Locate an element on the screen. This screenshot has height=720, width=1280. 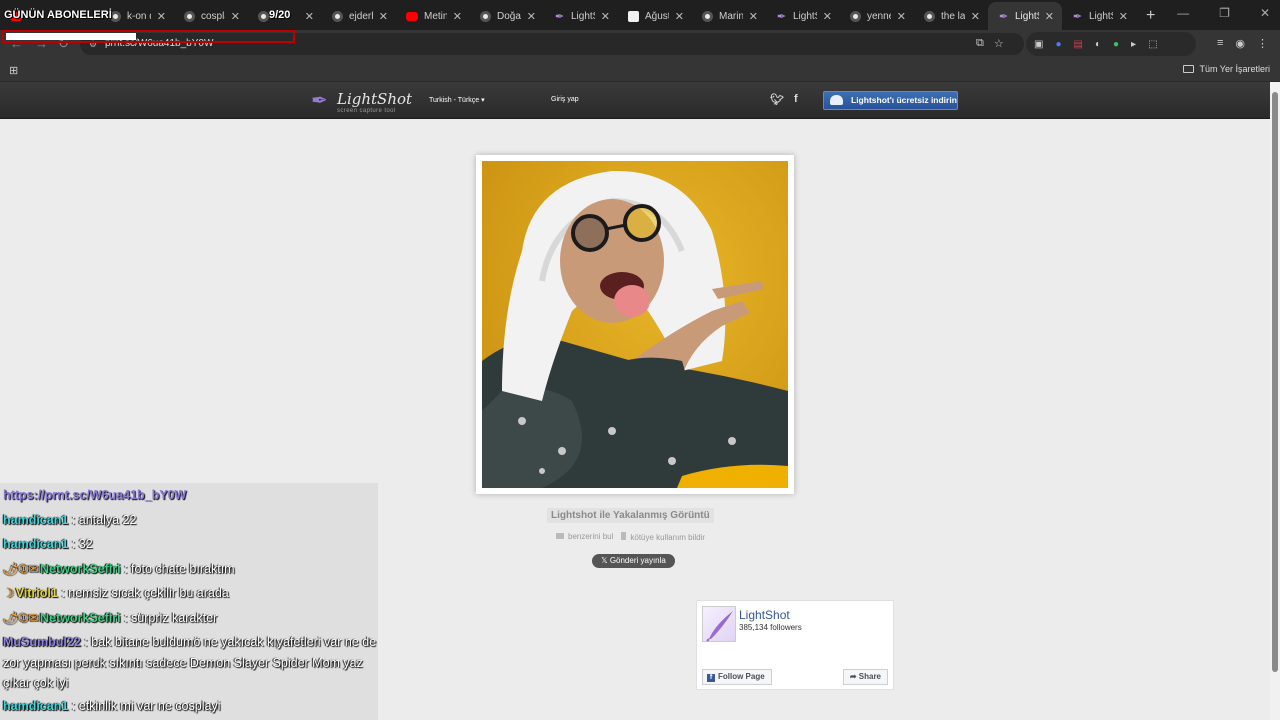
chat-text: : etkinlik mi var ne cosplayi is located at coordinates (146, 705).